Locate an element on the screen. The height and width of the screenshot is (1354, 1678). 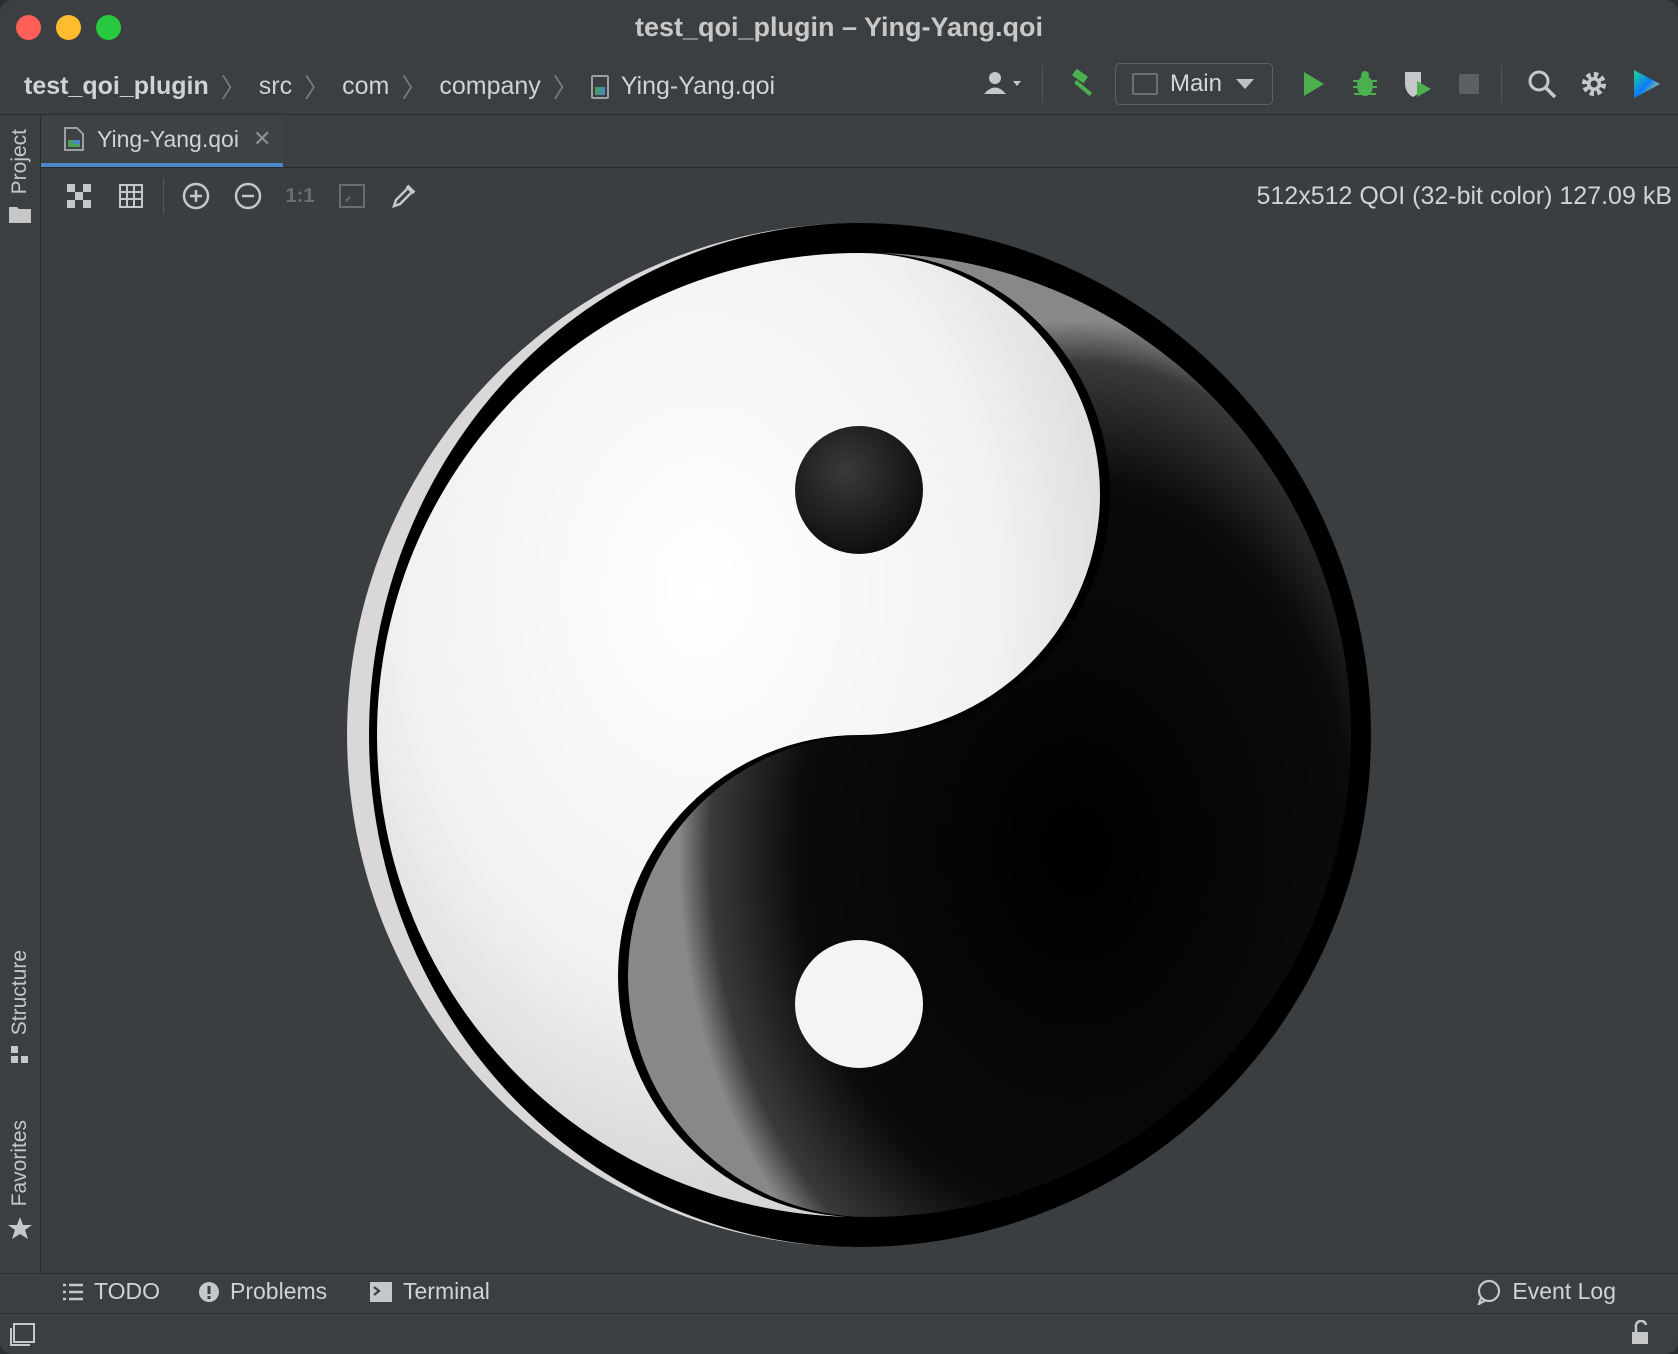
breadcrumb-src: src is located at coordinates (275, 86).